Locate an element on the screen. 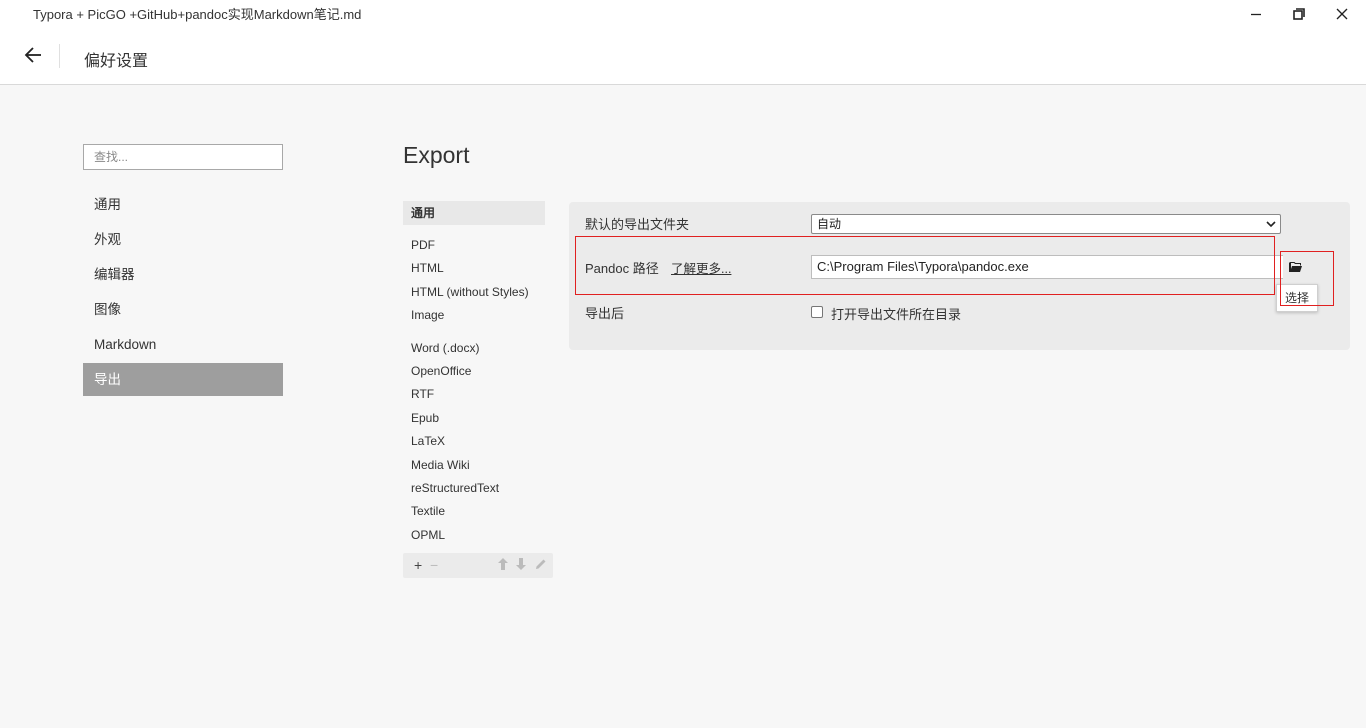  folder-icon is located at coordinates (1295, 267).